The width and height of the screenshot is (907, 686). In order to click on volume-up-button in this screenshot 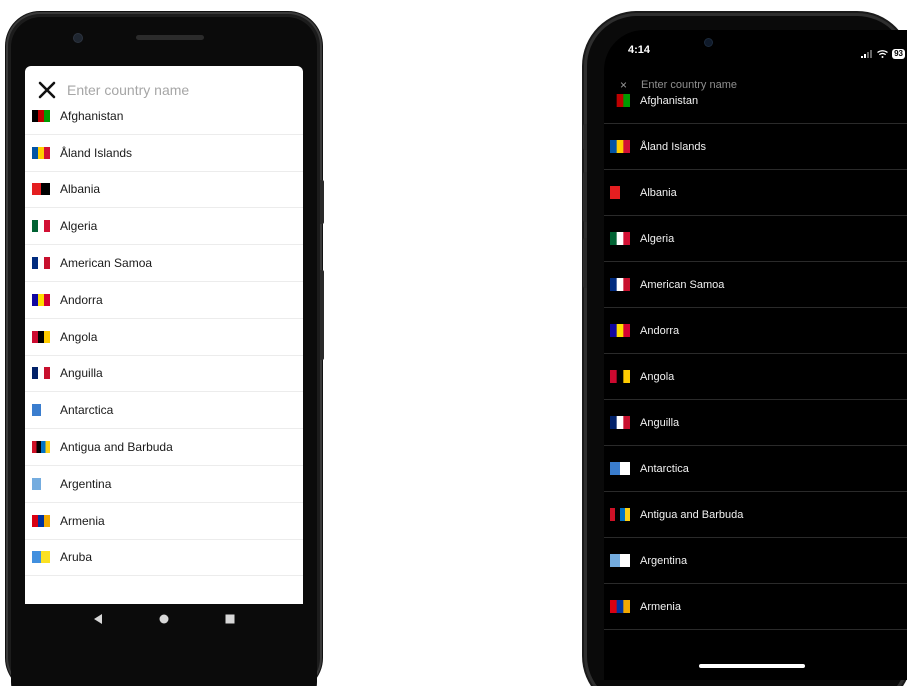, I will do `click(585, 197)`.